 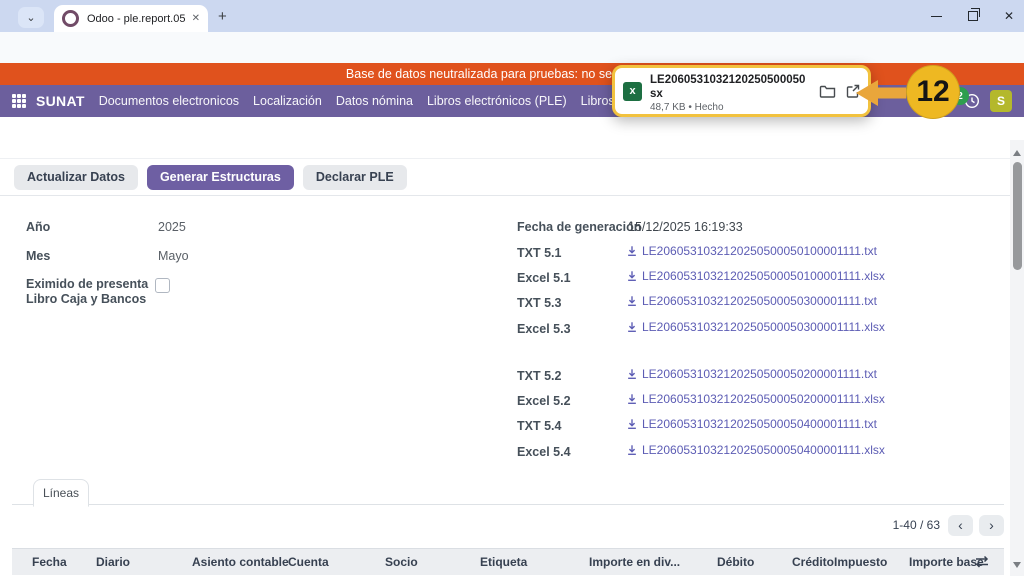 I want to click on browser-tab: Odoo - ple.report.05,4 ✕, so click(x=131, y=18).